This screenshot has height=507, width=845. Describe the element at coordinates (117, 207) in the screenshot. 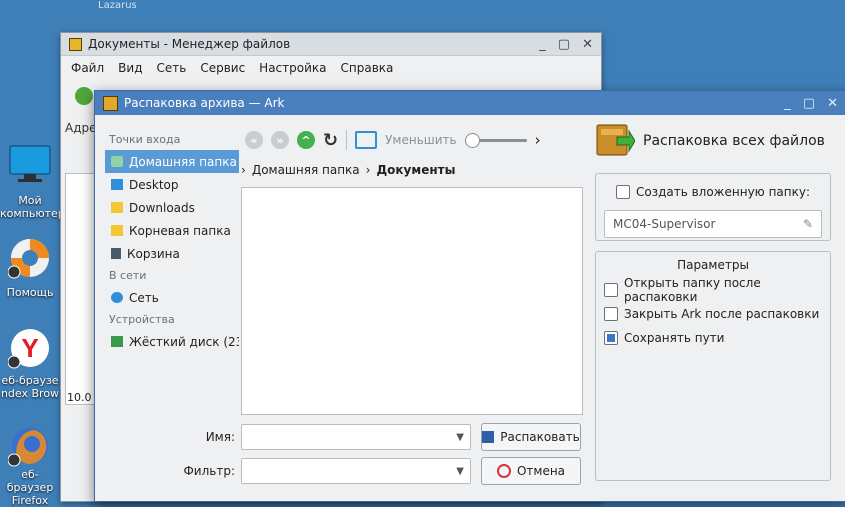

I see `downloads-folder-icon` at that location.